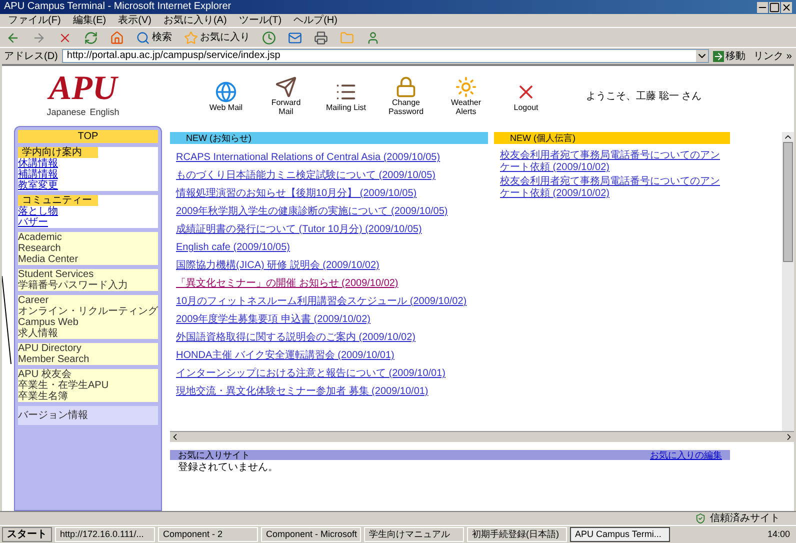 Image resolution: width=796 pixels, height=543 pixels. I want to click on scroll-thumb, so click(788, 202).